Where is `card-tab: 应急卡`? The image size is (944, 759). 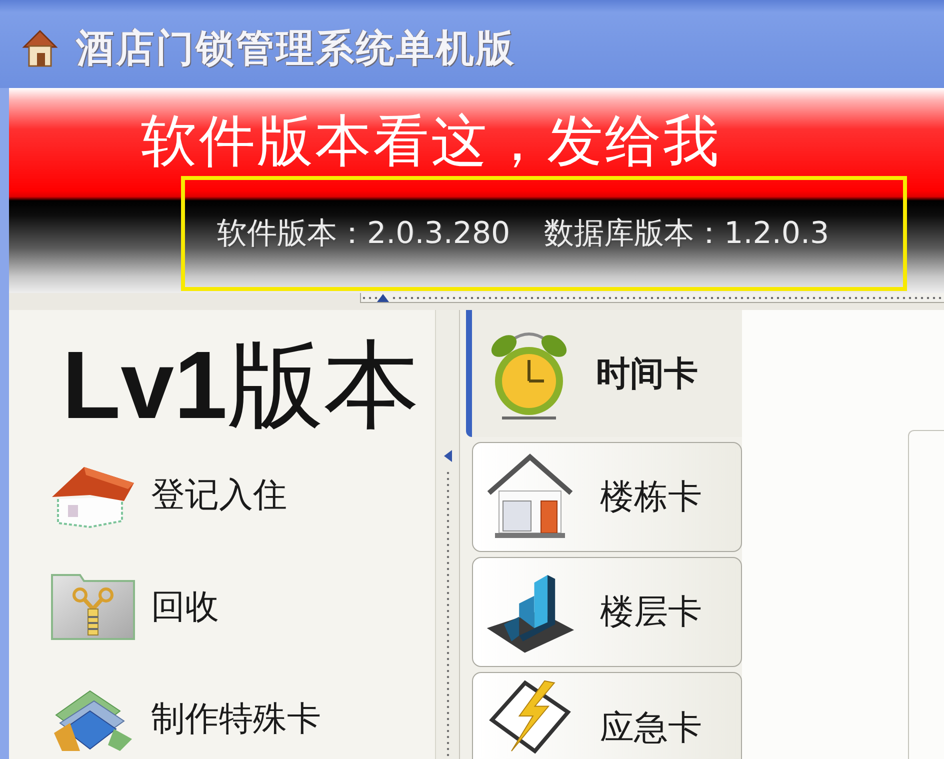 card-tab: 应急卡 is located at coordinates (607, 715).